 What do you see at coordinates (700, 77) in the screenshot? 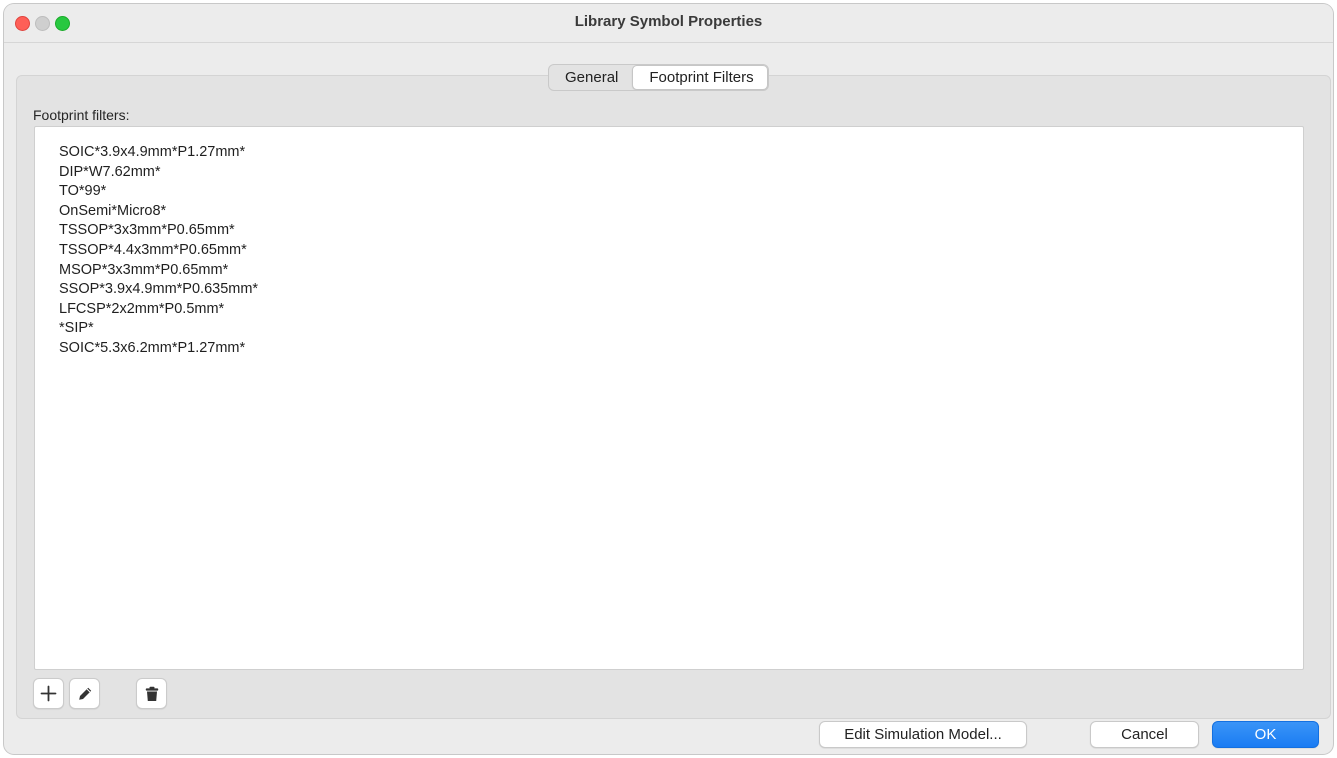
I see `tab-footprint-filters: Footprint Filters` at bounding box center [700, 77].